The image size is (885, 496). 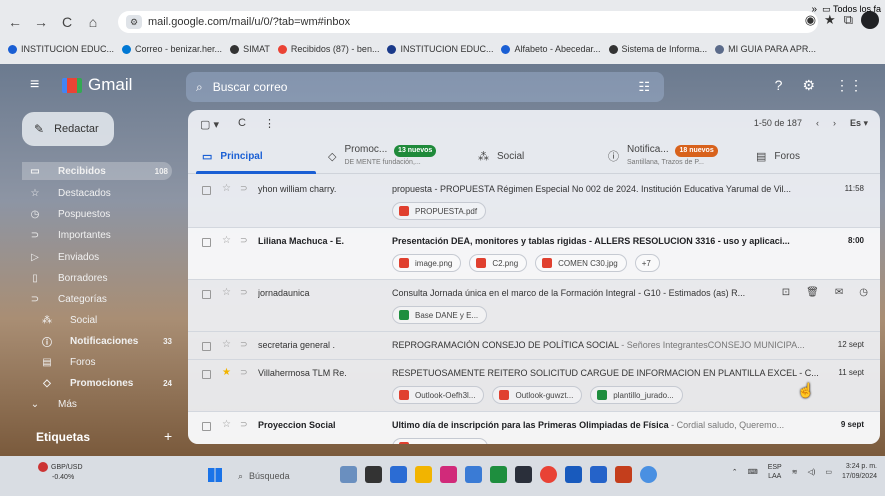 I want to click on mark-read-icon: ✉, so click(x=839, y=292).